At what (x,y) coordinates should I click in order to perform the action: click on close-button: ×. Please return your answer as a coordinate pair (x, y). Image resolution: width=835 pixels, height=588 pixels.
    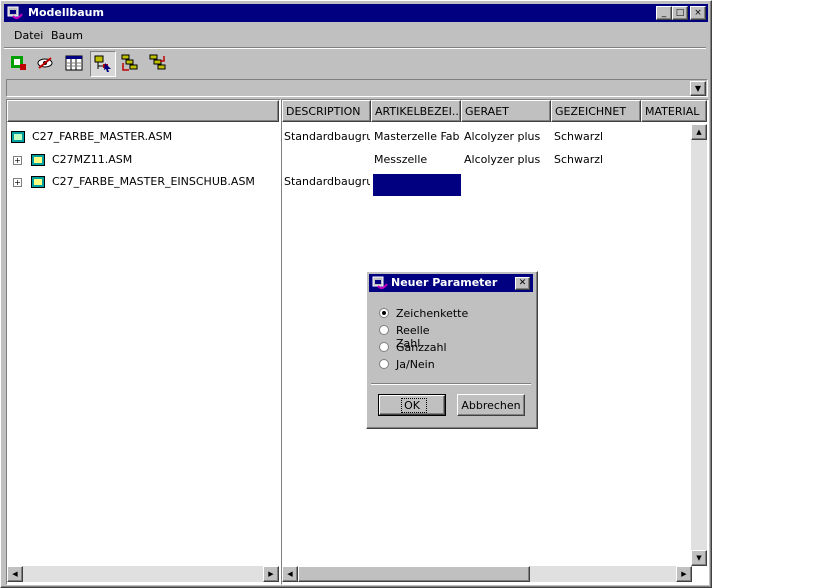
    Looking at the image, I should click on (698, 13).